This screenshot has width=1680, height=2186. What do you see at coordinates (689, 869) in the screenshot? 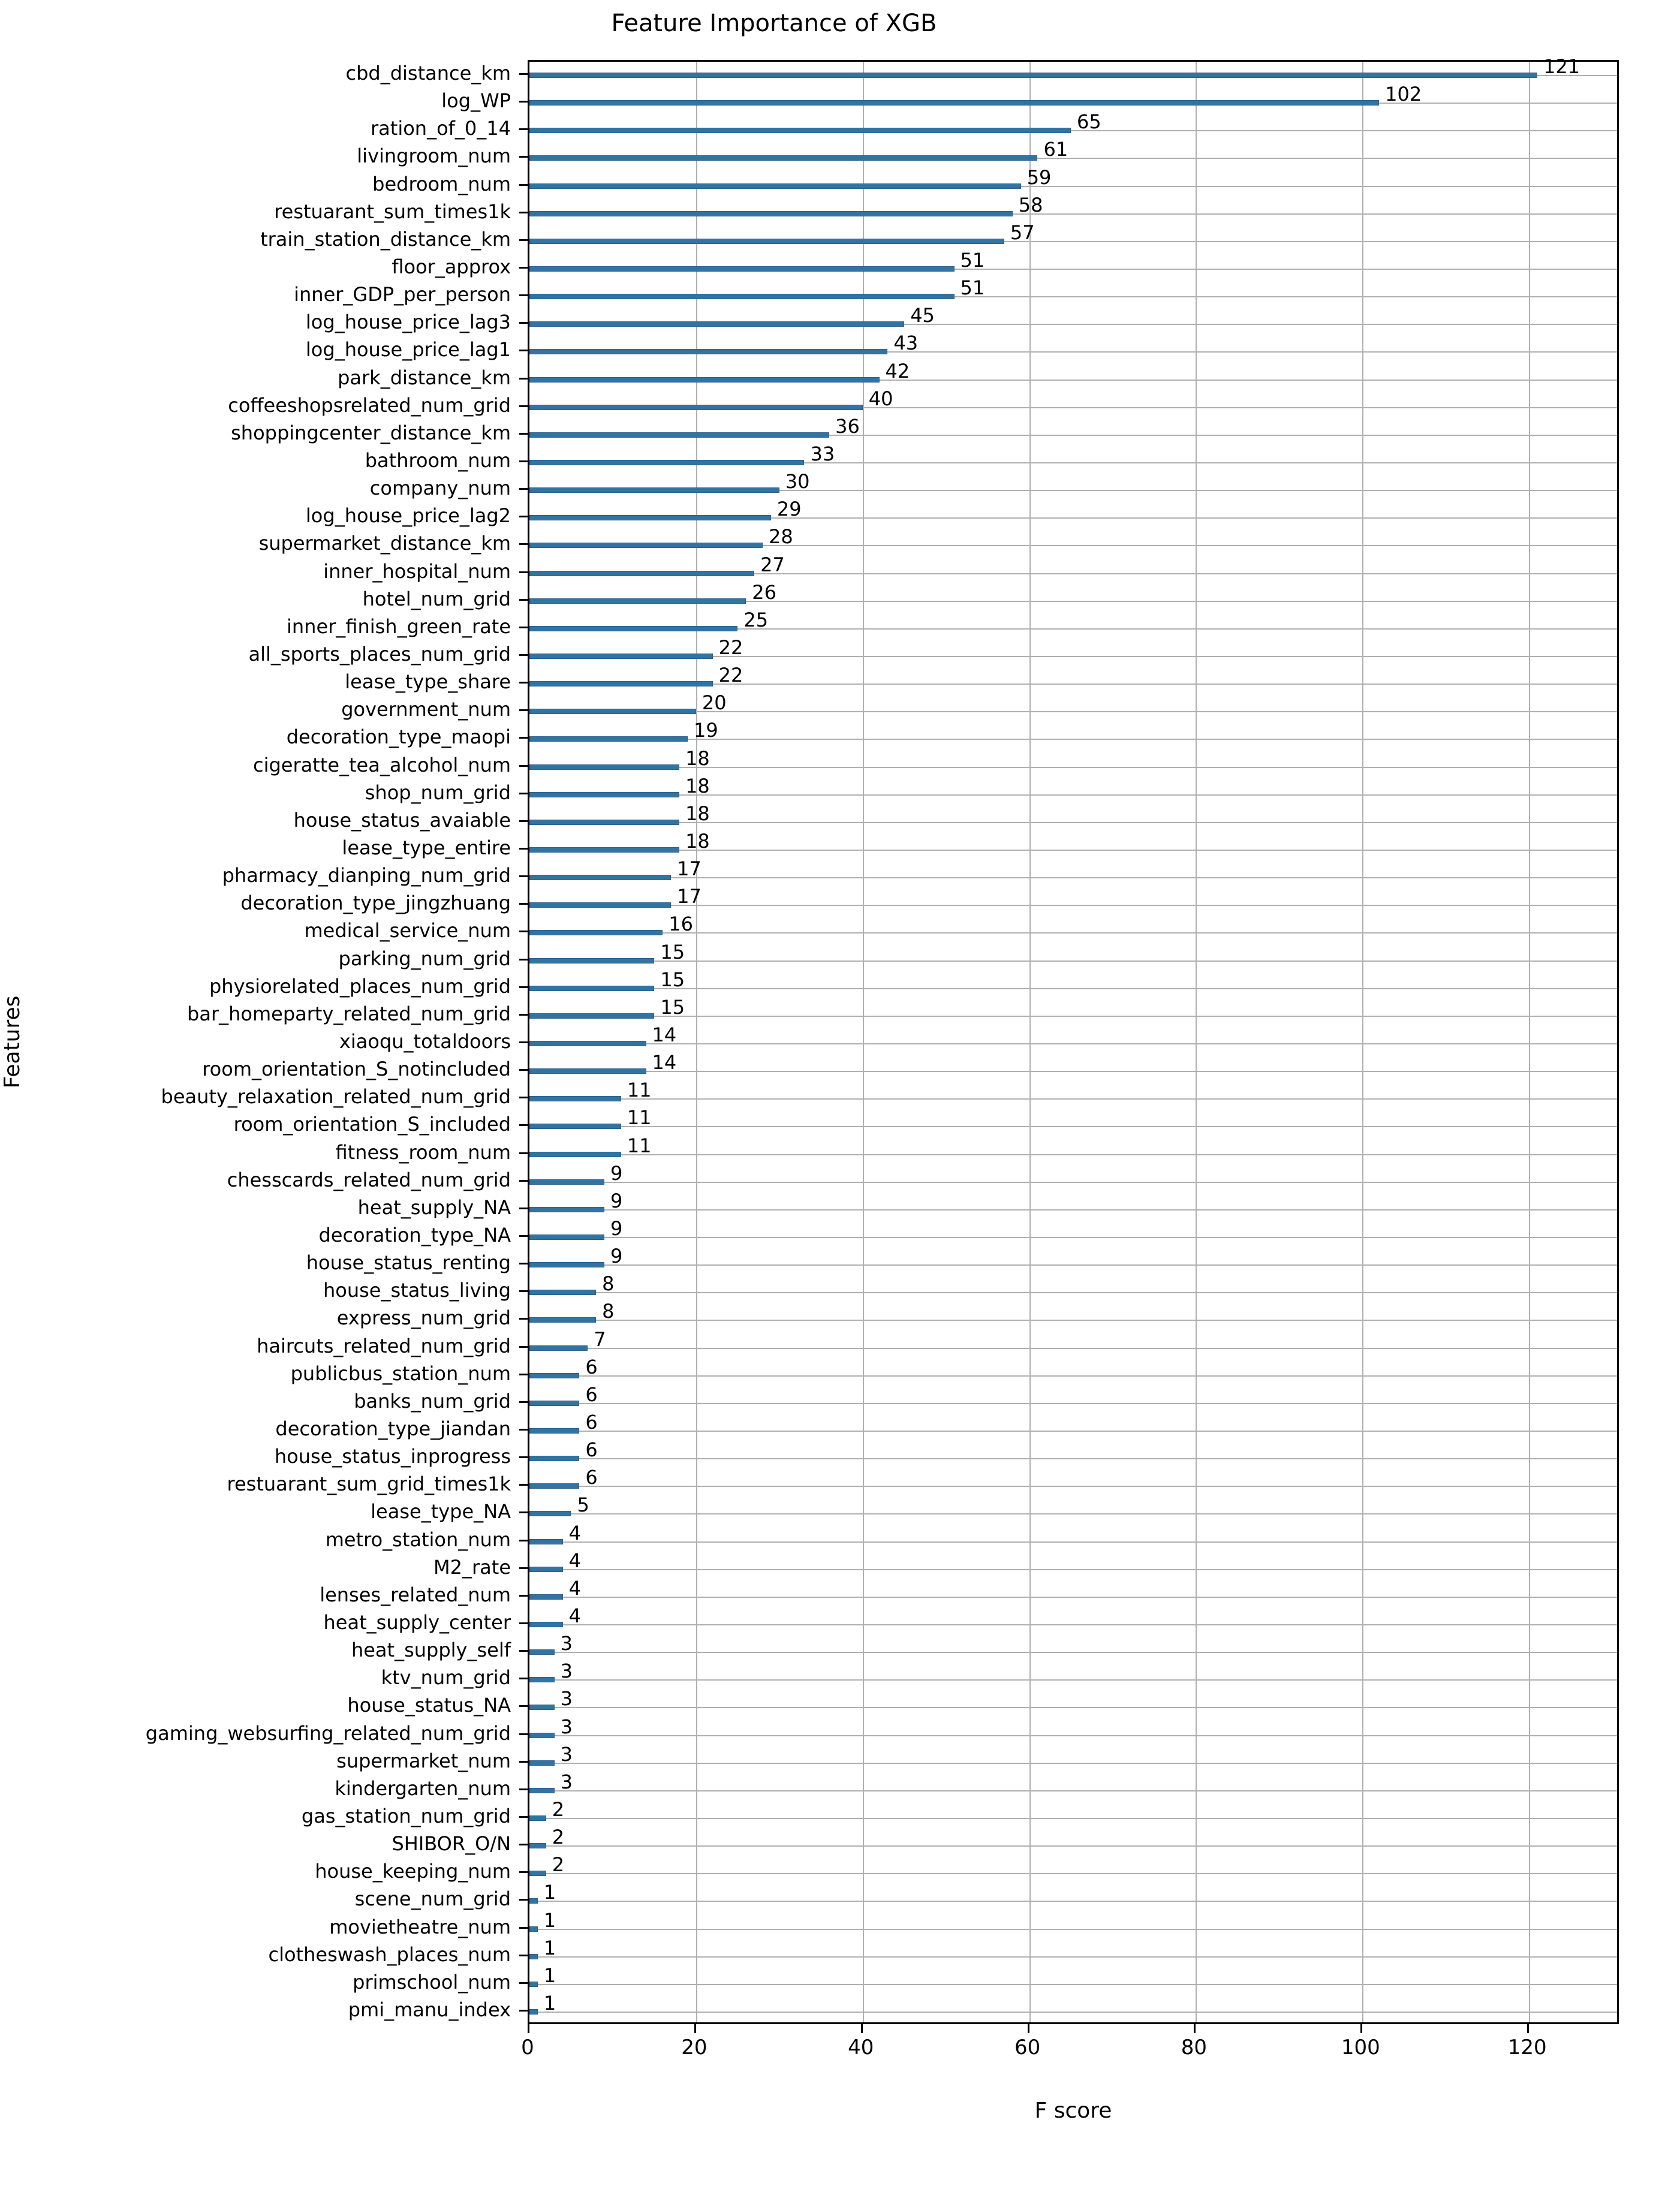
I see `bar-value-label: 17` at bounding box center [689, 869].